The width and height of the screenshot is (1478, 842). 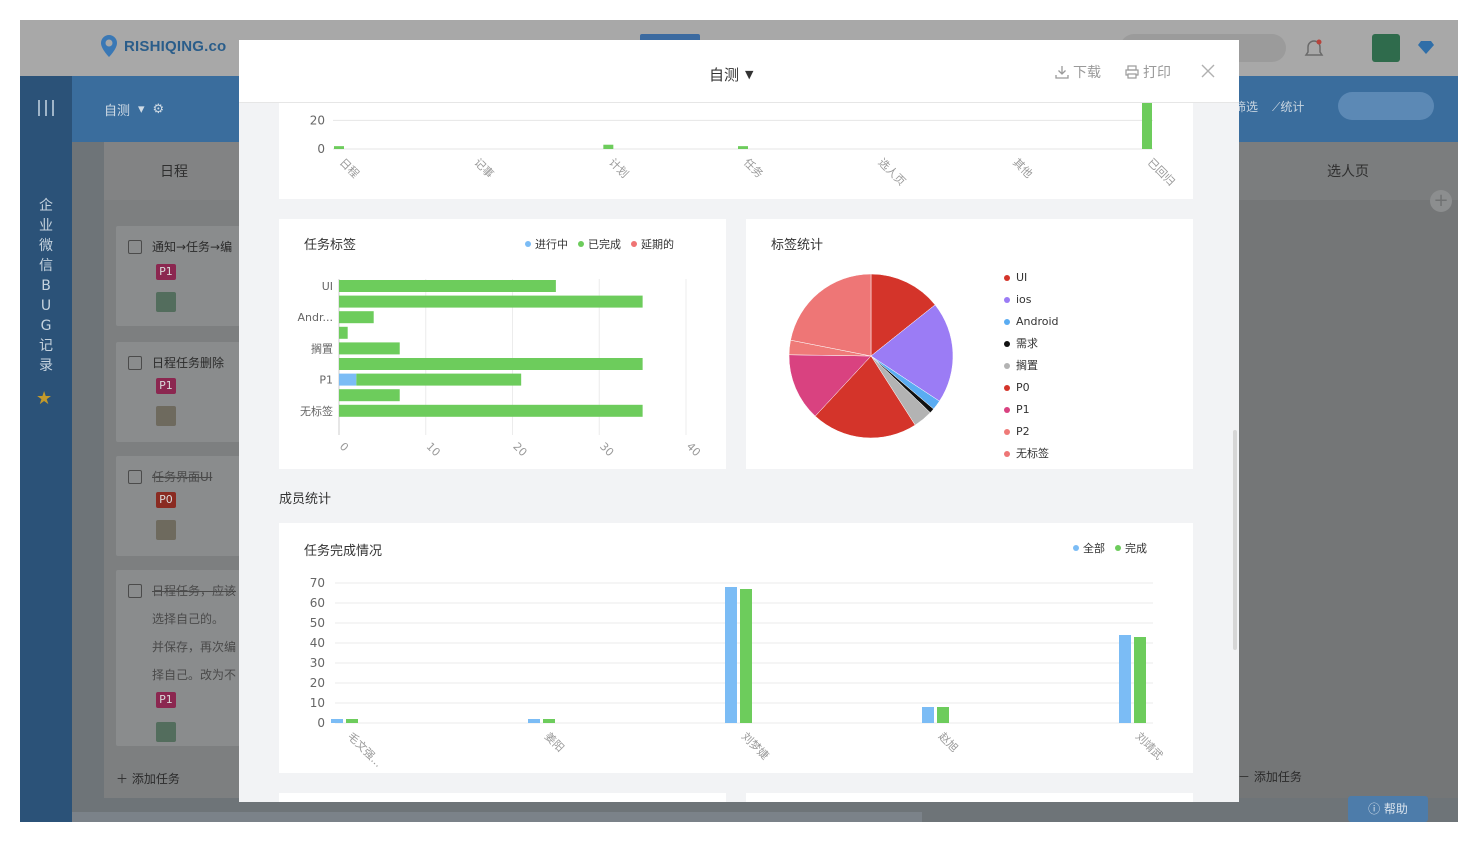 I want to click on print-button: 打印, so click(x=1148, y=72).